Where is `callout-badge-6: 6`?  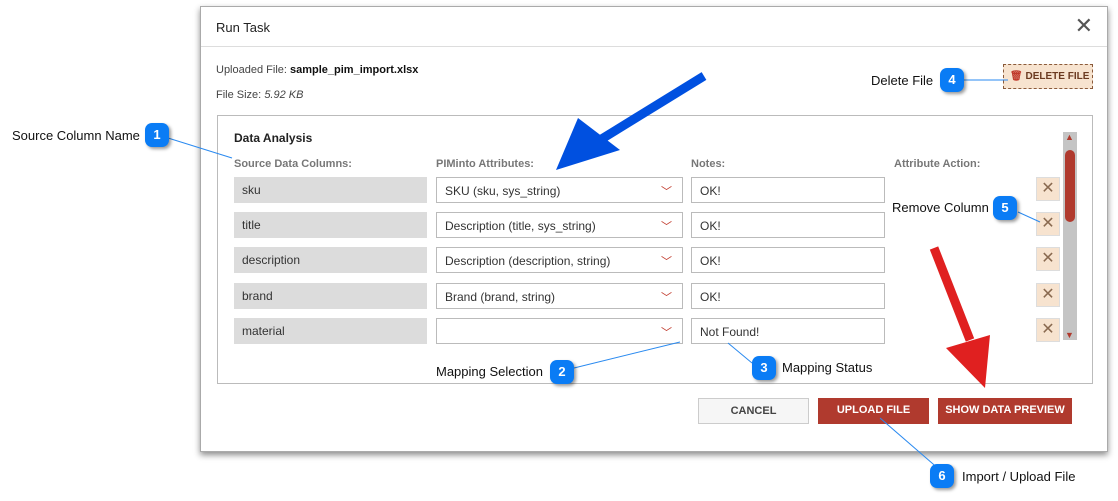
callout-badge-6: 6 is located at coordinates (942, 476).